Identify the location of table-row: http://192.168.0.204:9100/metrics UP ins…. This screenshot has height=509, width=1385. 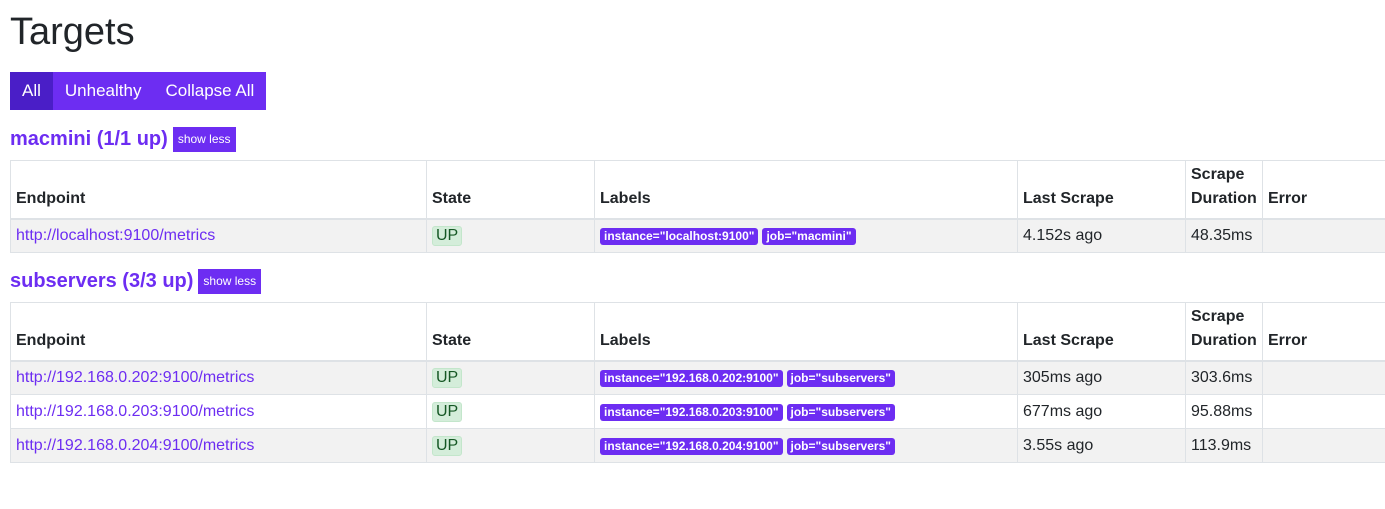
(697, 445).